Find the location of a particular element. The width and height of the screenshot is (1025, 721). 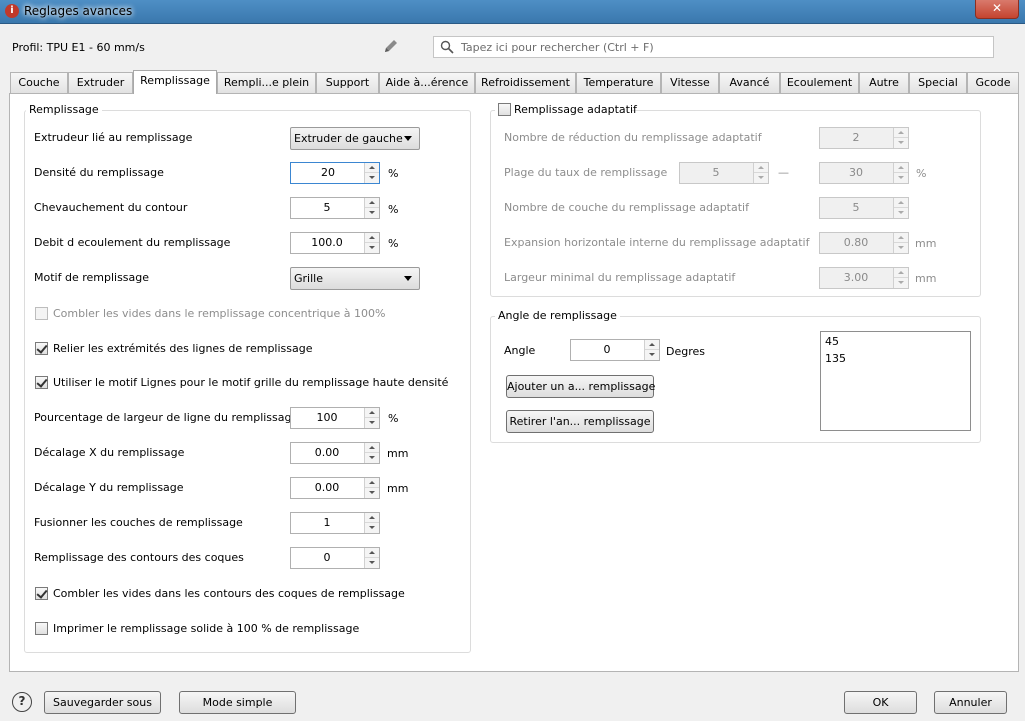

save-as-button: Sauvegarder sous is located at coordinates (102, 702).